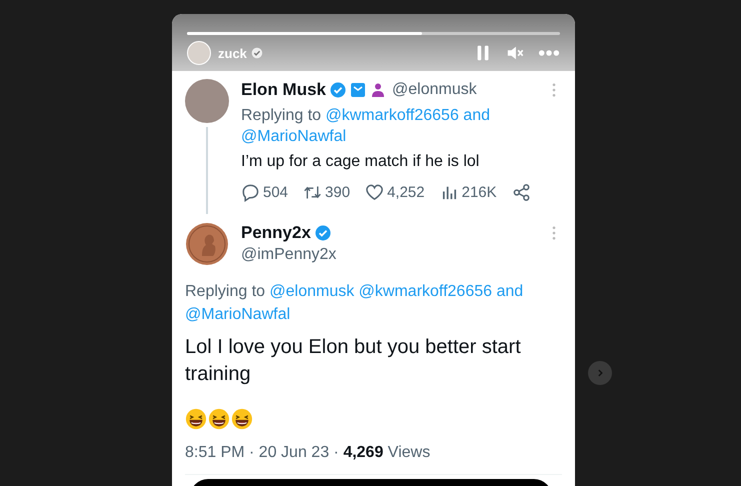  What do you see at coordinates (401, 255) in the screenshot?
I see `user-handle: @imPenny2x` at bounding box center [401, 255].